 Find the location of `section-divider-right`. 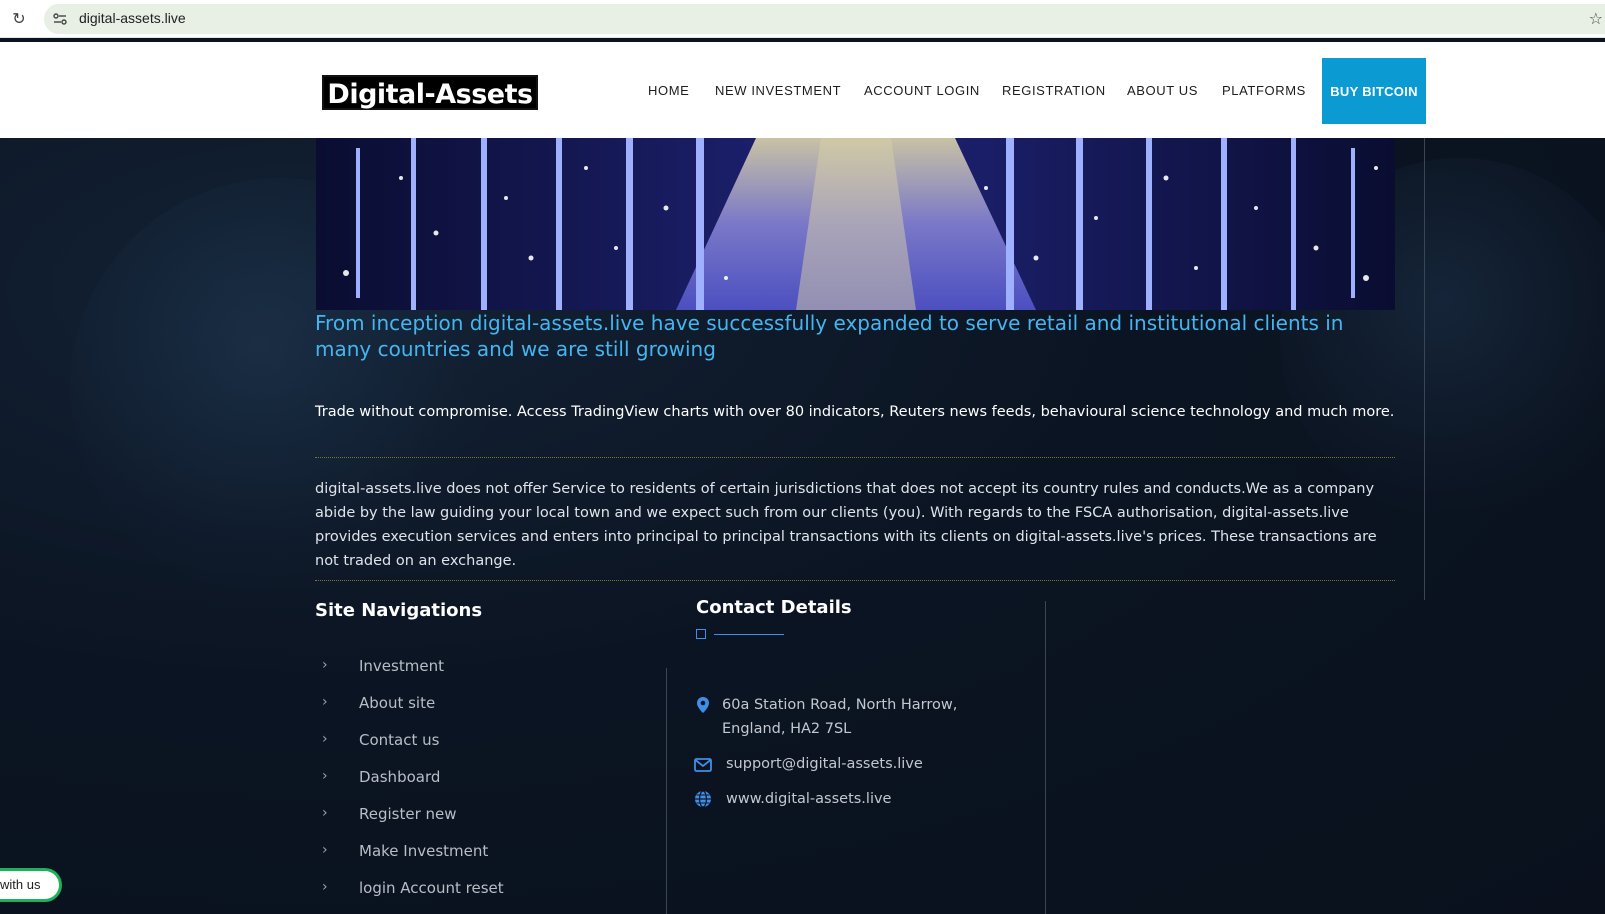

section-divider-right is located at coordinates (1424, 369).